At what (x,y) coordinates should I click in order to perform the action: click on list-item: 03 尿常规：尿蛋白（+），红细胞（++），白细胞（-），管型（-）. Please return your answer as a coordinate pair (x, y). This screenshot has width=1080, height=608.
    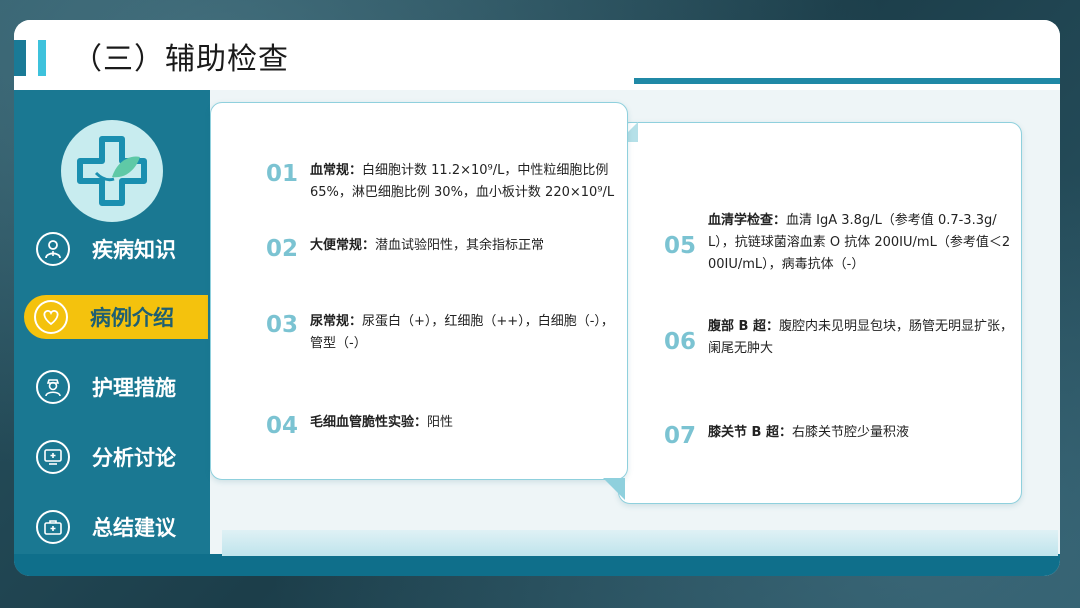
    Looking at the image, I should click on (441, 333).